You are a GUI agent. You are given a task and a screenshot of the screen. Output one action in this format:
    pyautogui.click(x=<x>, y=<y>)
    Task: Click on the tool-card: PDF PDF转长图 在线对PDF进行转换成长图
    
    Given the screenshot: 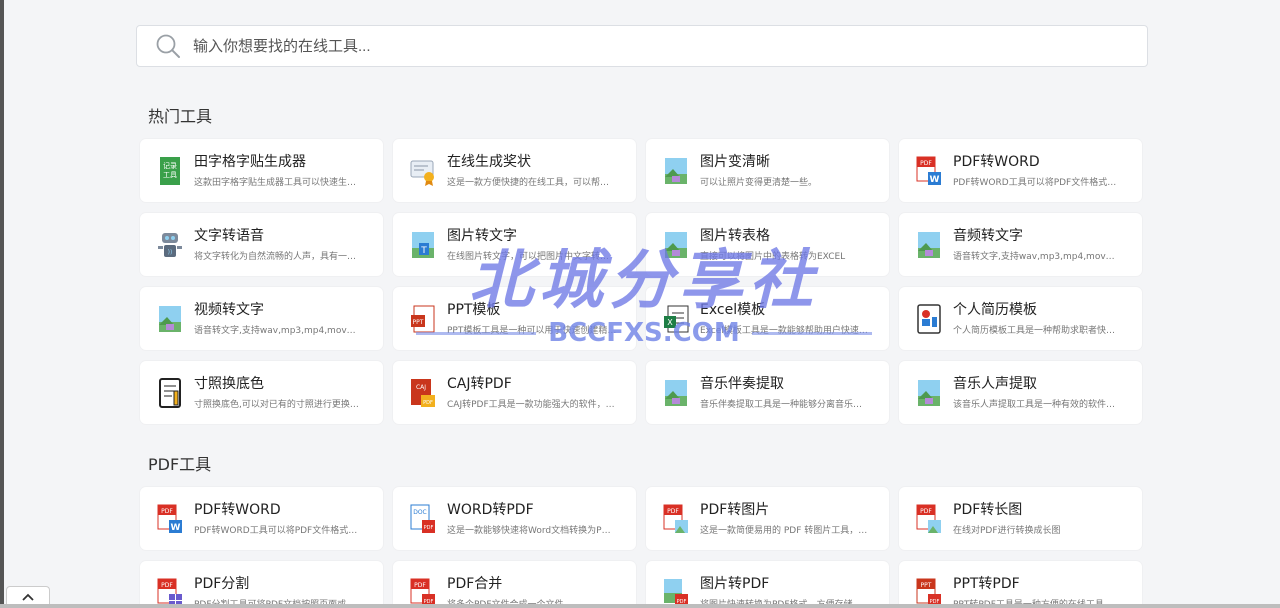 What is the action you would take?
    pyautogui.click(x=1020, y=518)
    